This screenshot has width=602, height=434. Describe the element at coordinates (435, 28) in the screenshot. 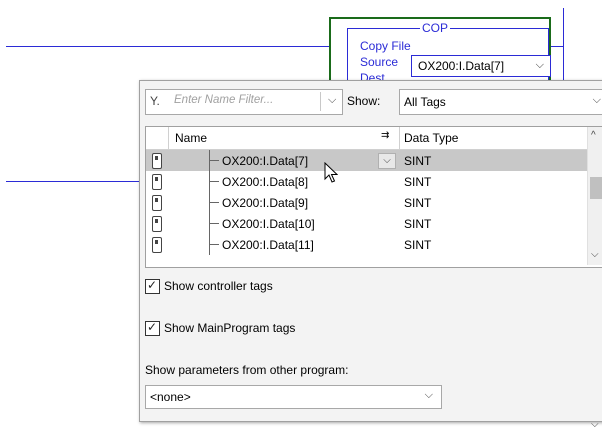

I see `cop-instruction-title: COP` at that location.